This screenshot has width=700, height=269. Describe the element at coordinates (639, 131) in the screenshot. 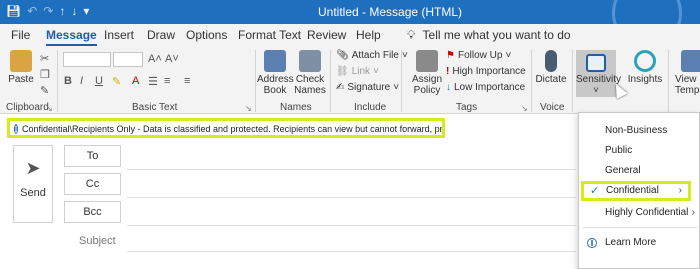

I see `sensitivity-option-non-business: Non-Business` at that location.